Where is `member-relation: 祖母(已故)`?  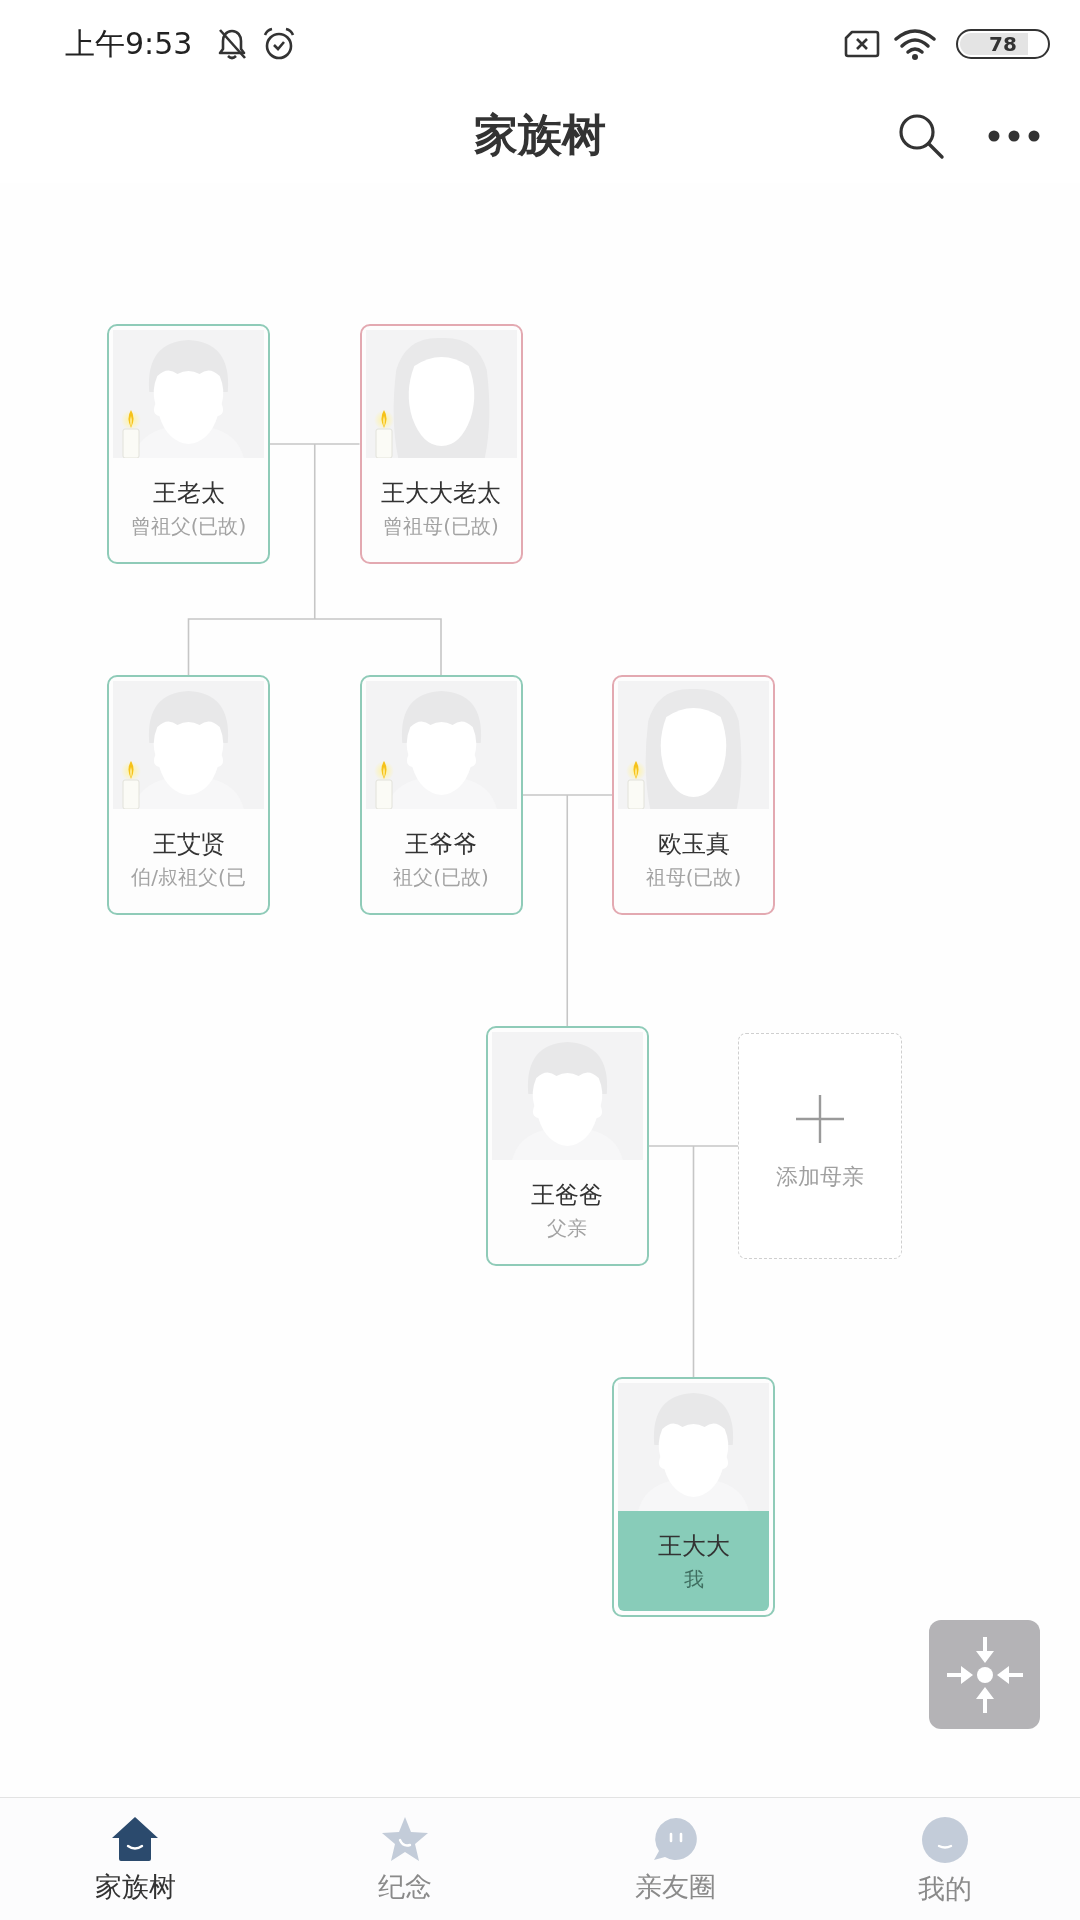 member-relation: 祖母(已故) is located at coordinates (693, 877).